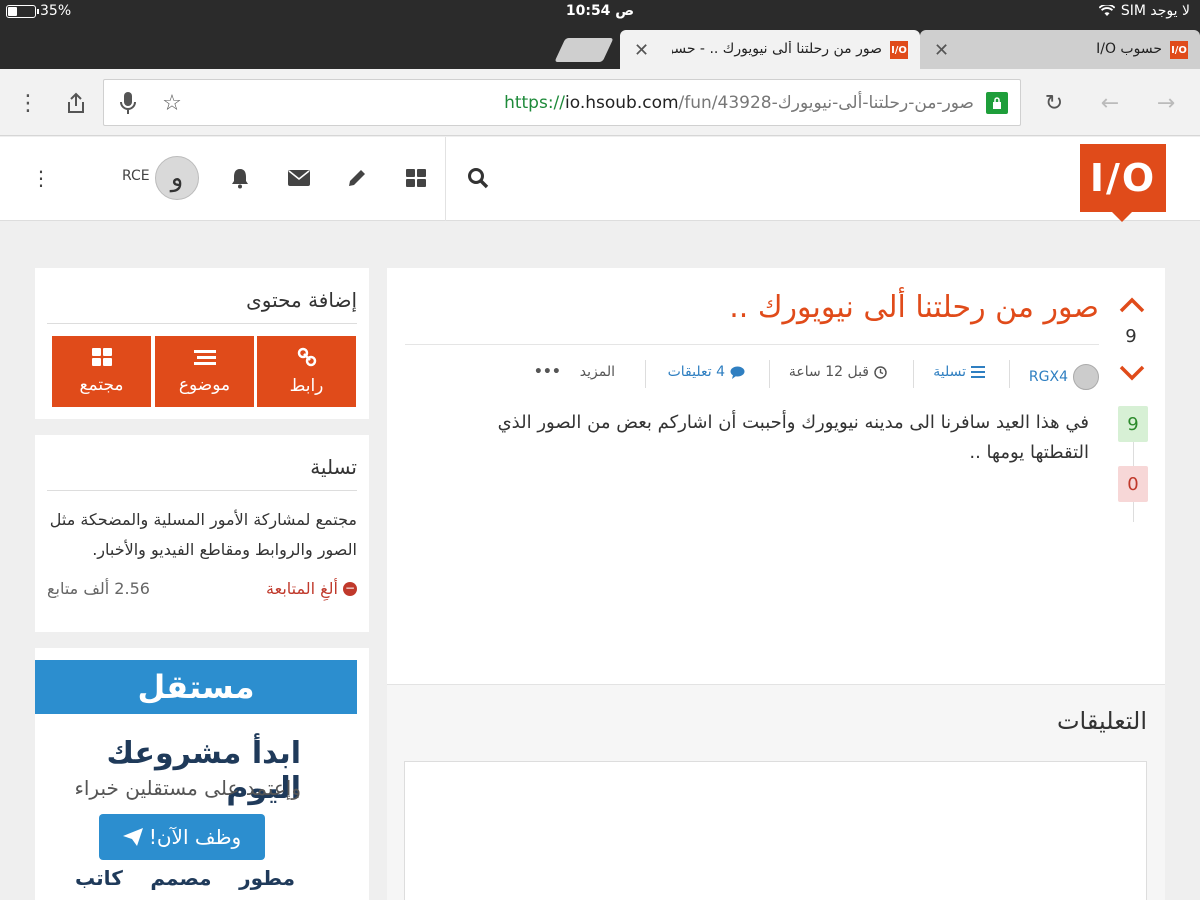  I want to click on comments-title: التعليقات, so click(1101, 721).